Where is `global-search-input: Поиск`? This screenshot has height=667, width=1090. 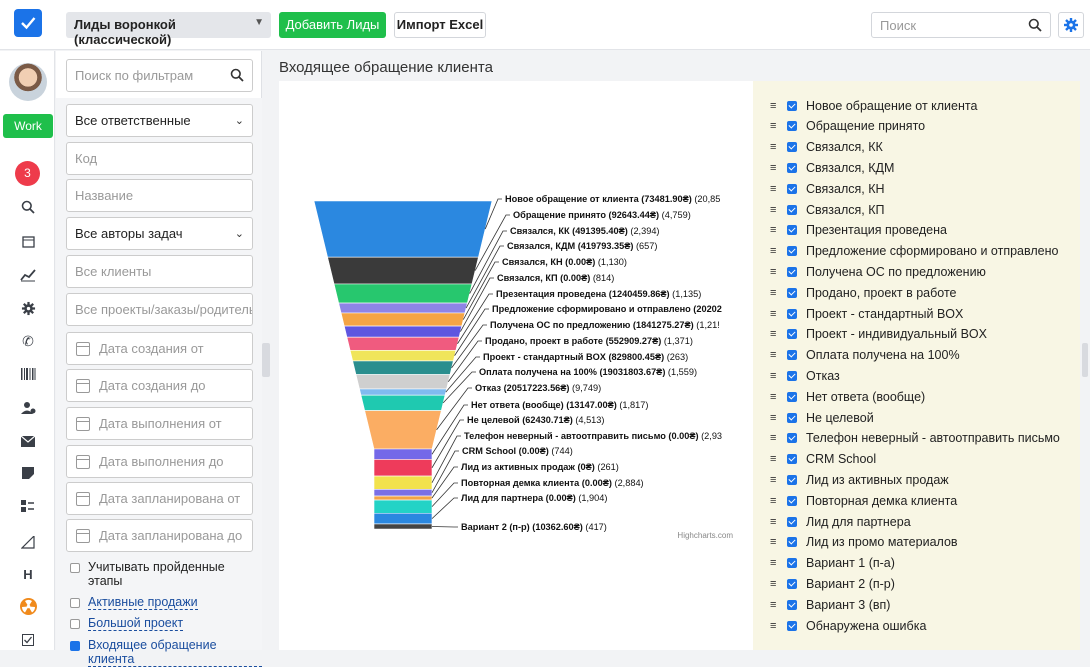 global-search-input: Поиск is located at coordinates (961, 25).